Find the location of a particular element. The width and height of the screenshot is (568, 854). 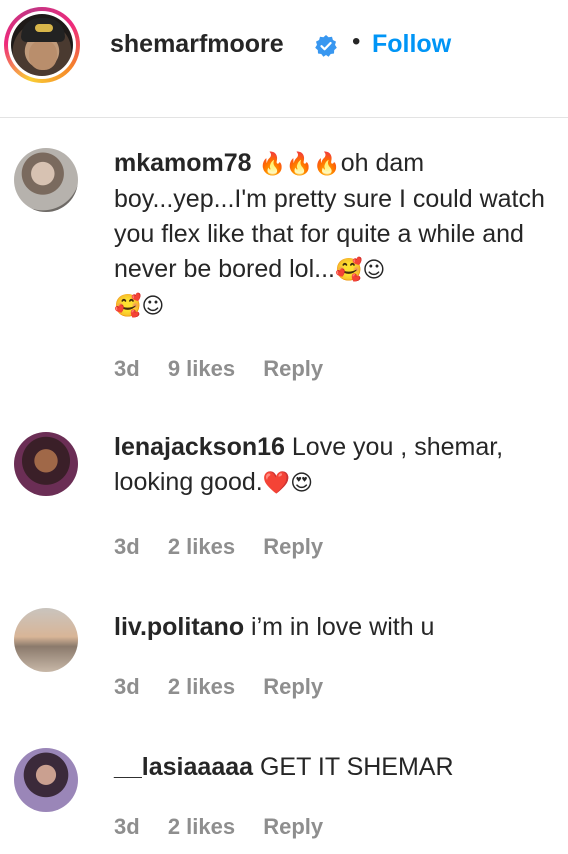

story-ring-inner is located at coordinates (42, 45).